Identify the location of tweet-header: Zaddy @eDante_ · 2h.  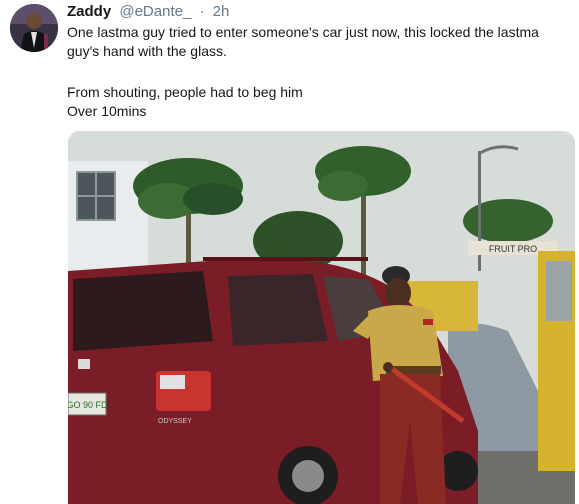
(148, 12).